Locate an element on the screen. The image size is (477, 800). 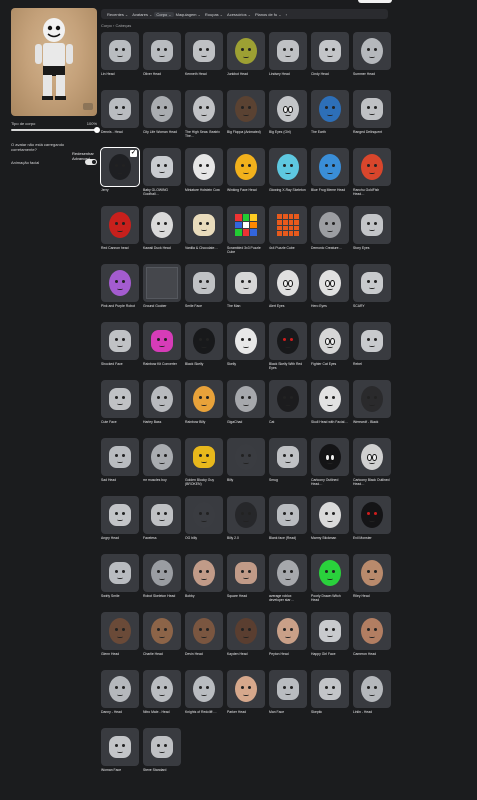
facial-animation-toggle is located at coordinates (91, 162).